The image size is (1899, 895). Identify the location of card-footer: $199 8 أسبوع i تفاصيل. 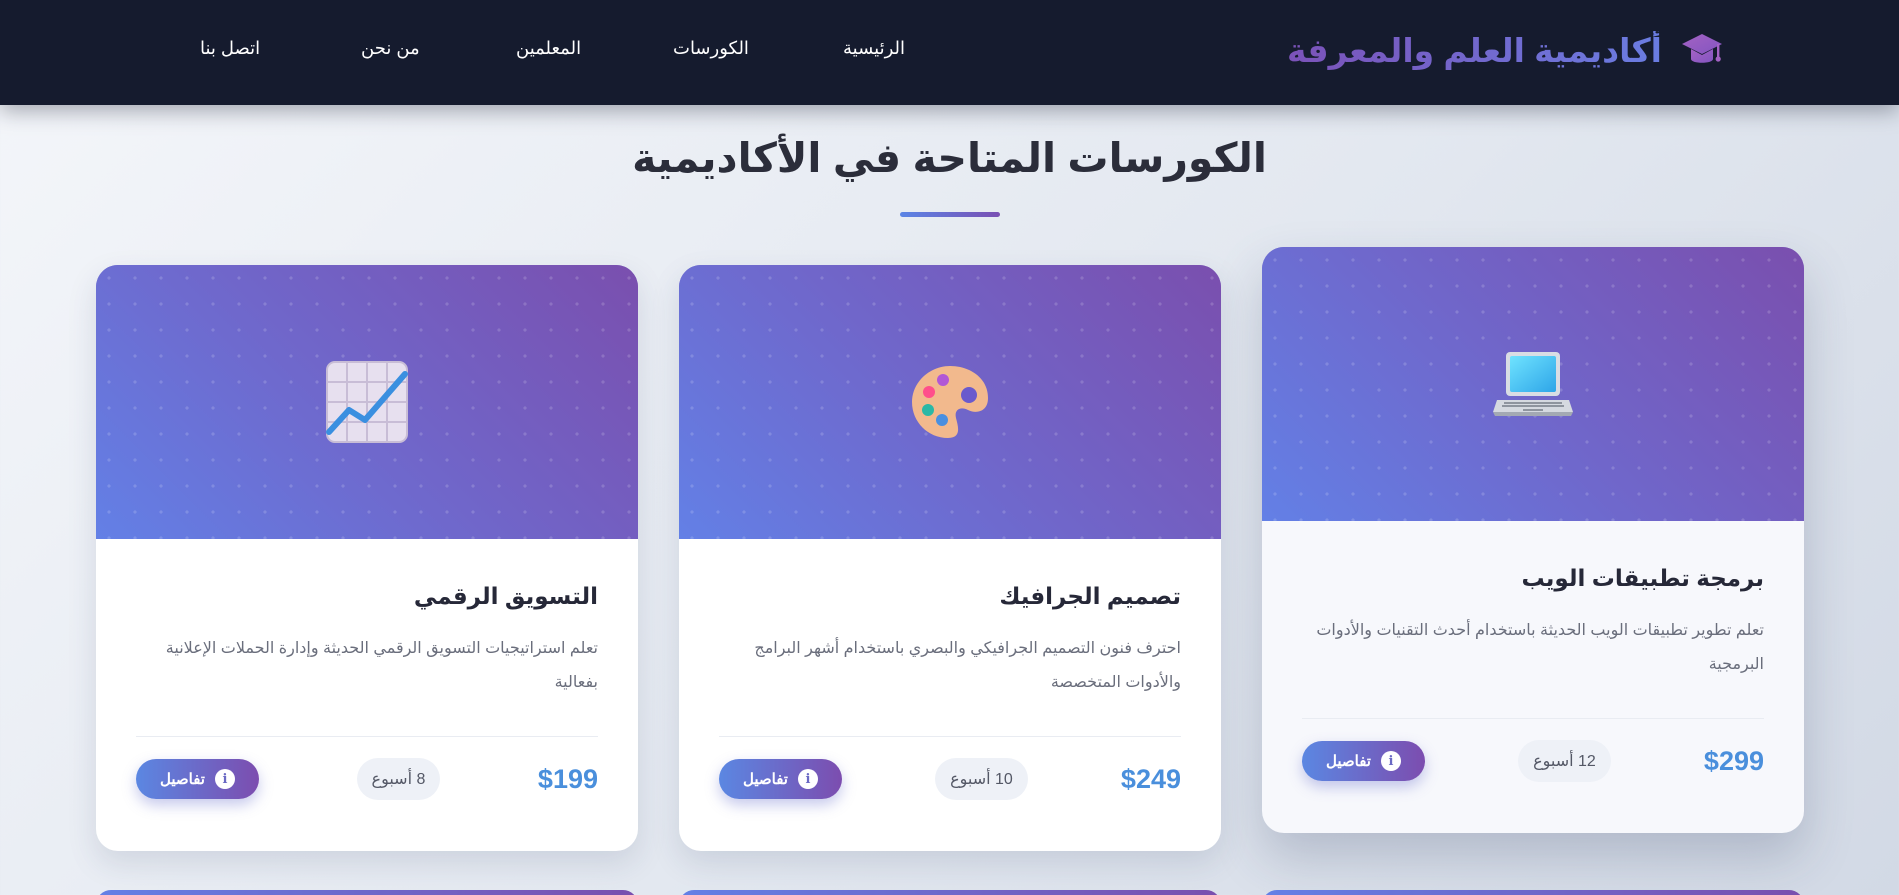
(367, 779).